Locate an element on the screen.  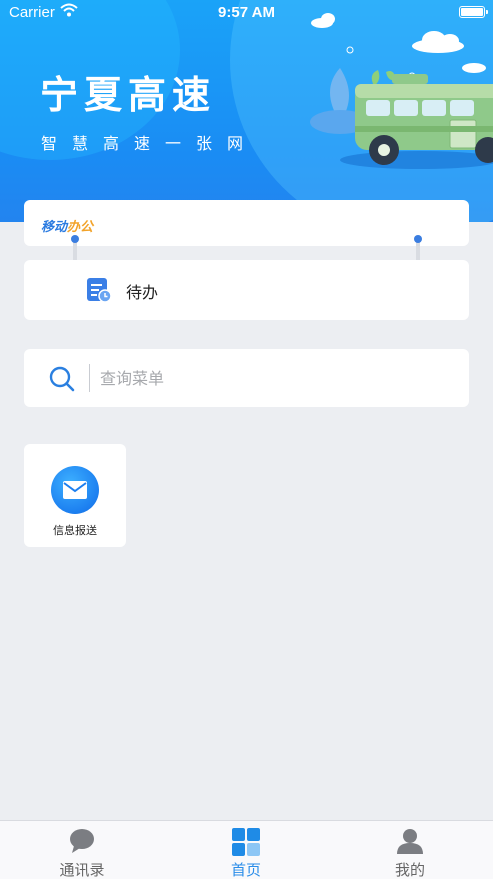
mail-icon is located at coordinates (75, 490).